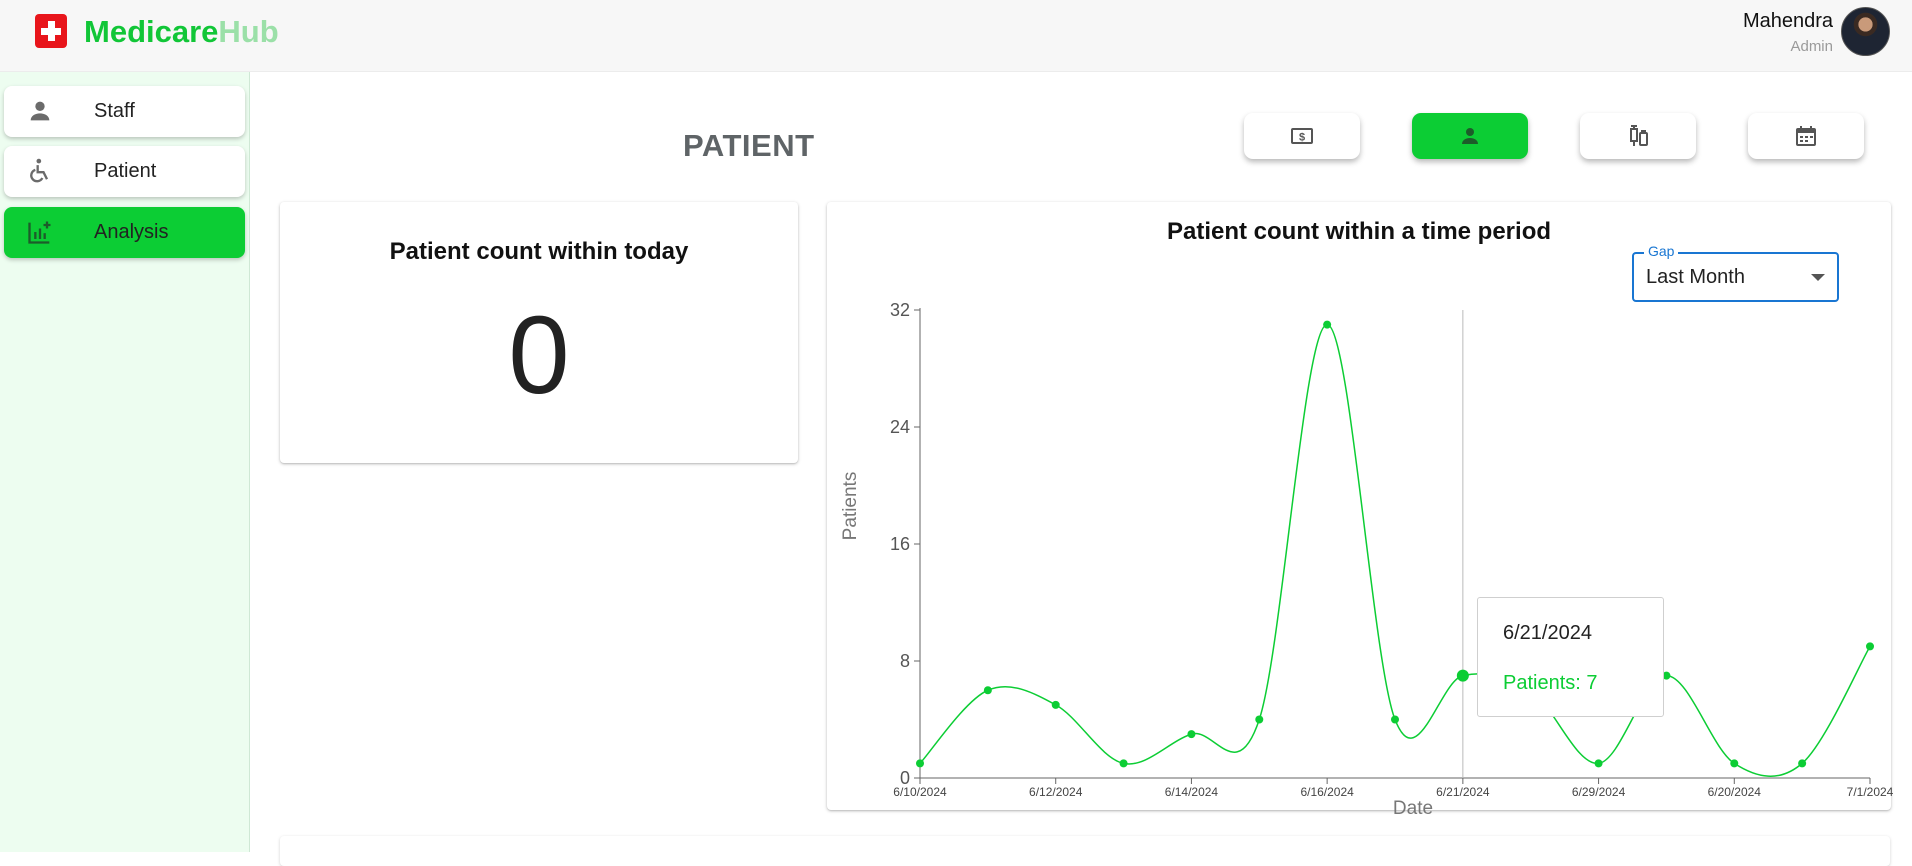  Describe the element at coordinates (1818, 277) in the screenshot. I see `chevron-down-icon` at that location.